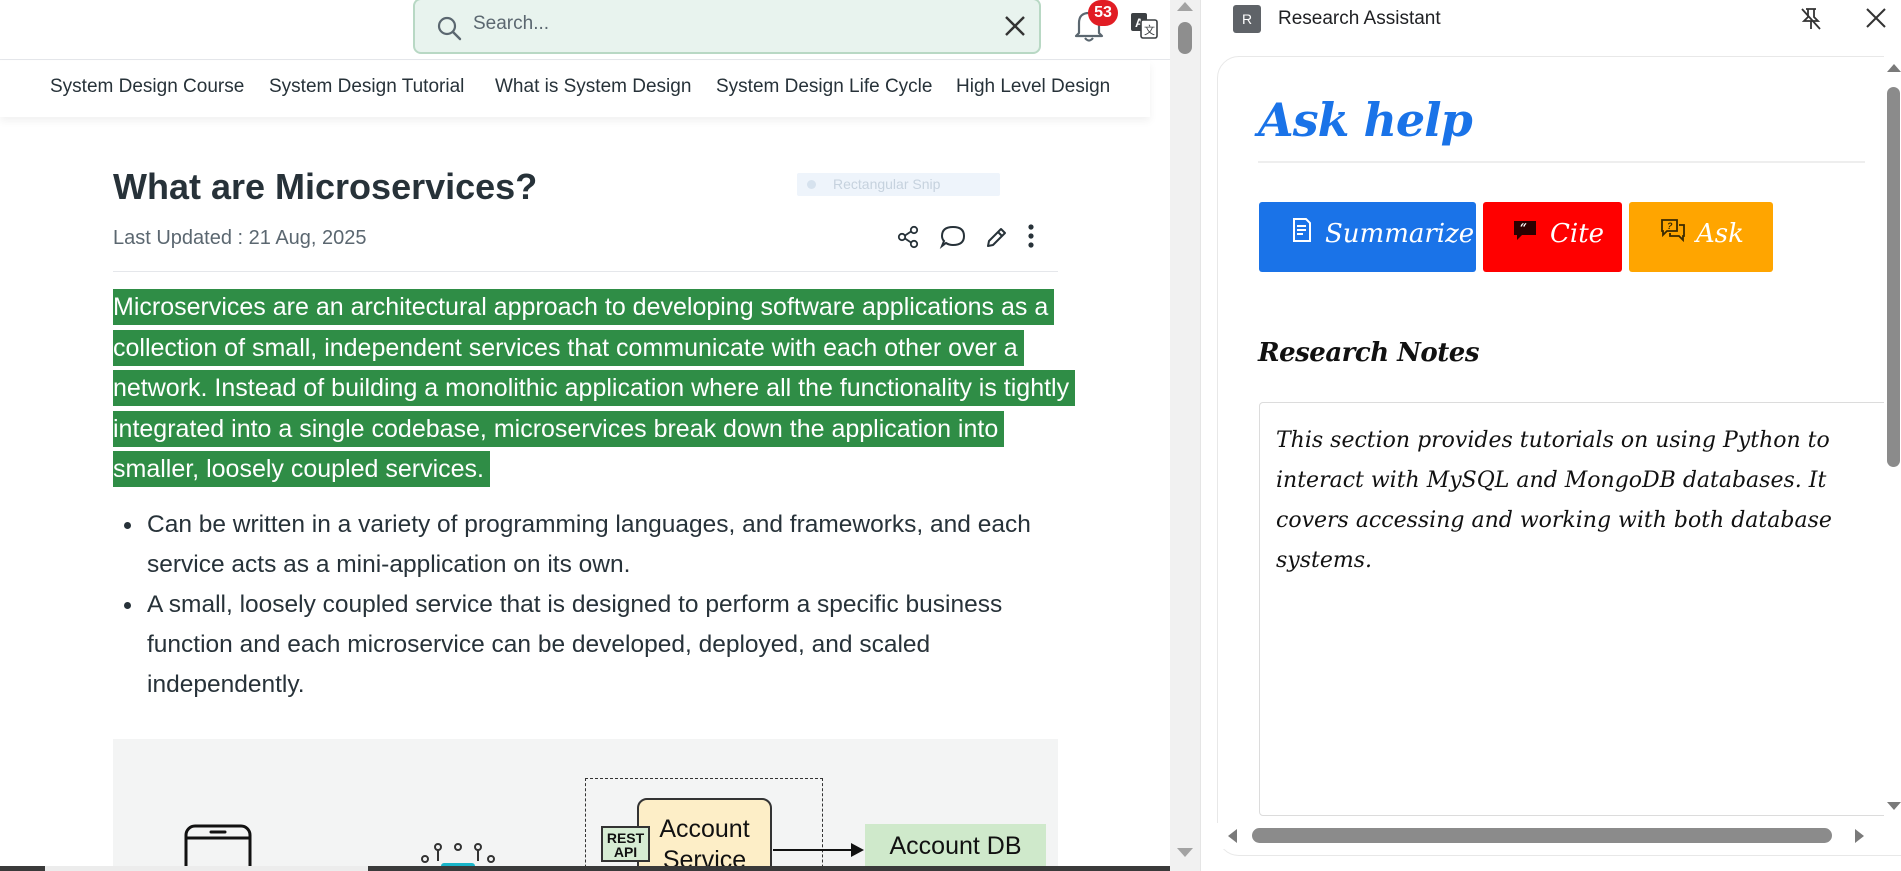 This screenshot has width=1901, height=871. What do you see at coordinates (625, 844) in the screenshot?
I see `rest-api-label: REST API` at bounding box center [625, 844].